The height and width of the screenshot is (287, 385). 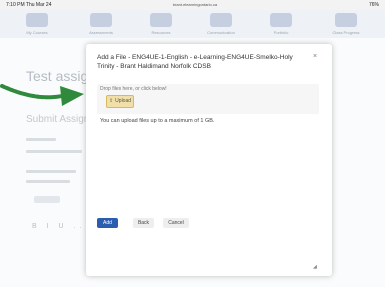 I want to click on nav-label: Portfolio, so click(x=281, y=32).